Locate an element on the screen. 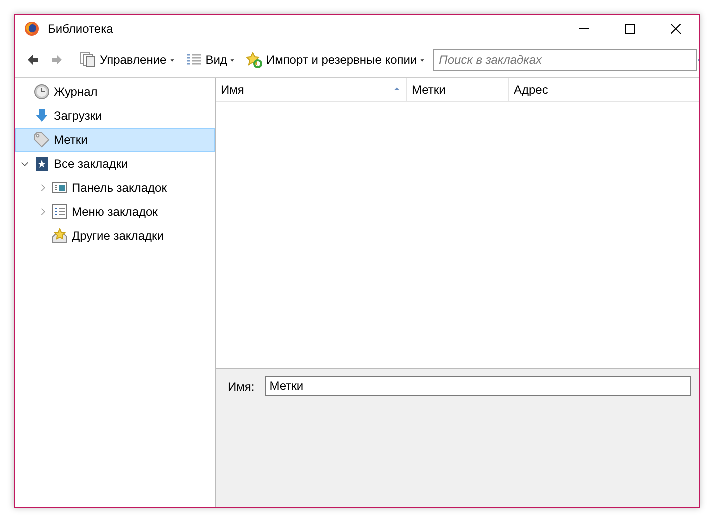 The image size is (716, 523). menu-button: Вид is located at coordinates (211, 60).